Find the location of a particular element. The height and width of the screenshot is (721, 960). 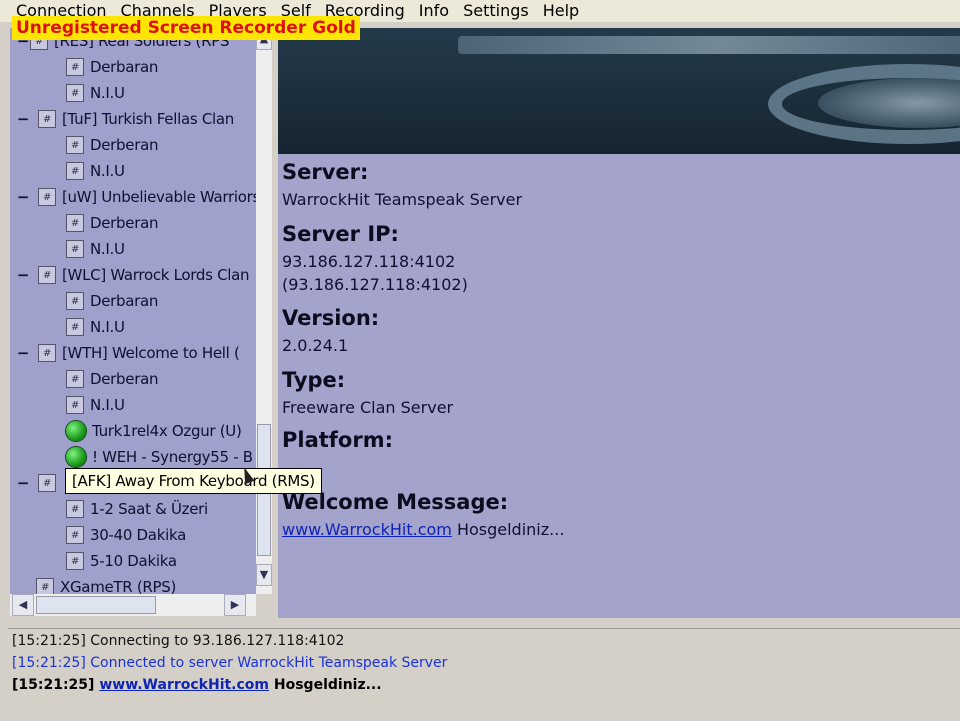

server-ip-label: Server IP: is located at coordinates (340, 234).